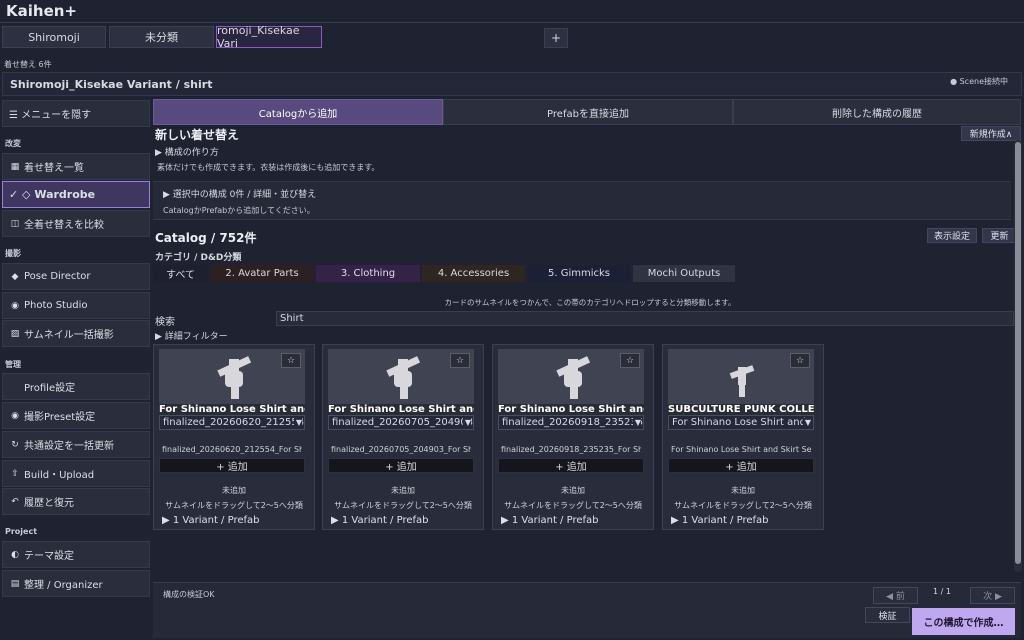 This screenshot has width=1024, height=640. Describe the element at coordinates (64, 225) in the screenshot. I see `sidebar-item-label: 全着せ替えを比較` at that location.